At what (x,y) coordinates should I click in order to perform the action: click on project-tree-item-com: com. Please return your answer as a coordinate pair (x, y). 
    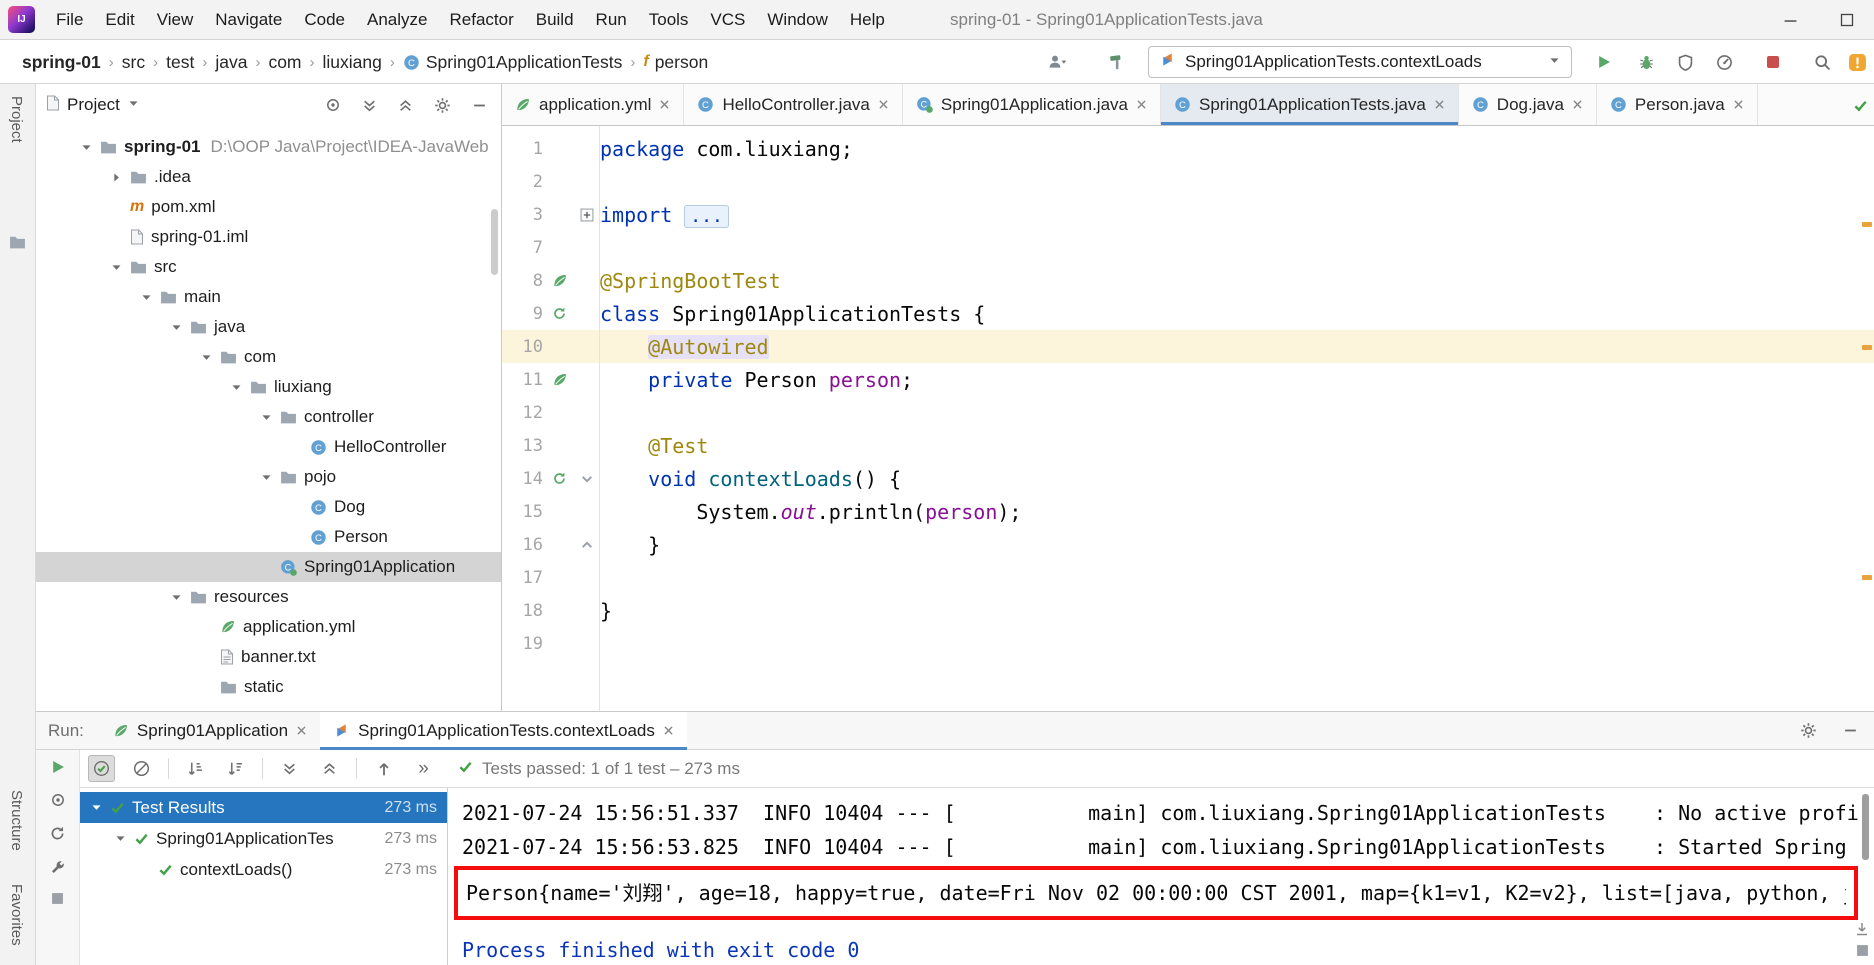
    Looking at the image, I should click on (268, 357).